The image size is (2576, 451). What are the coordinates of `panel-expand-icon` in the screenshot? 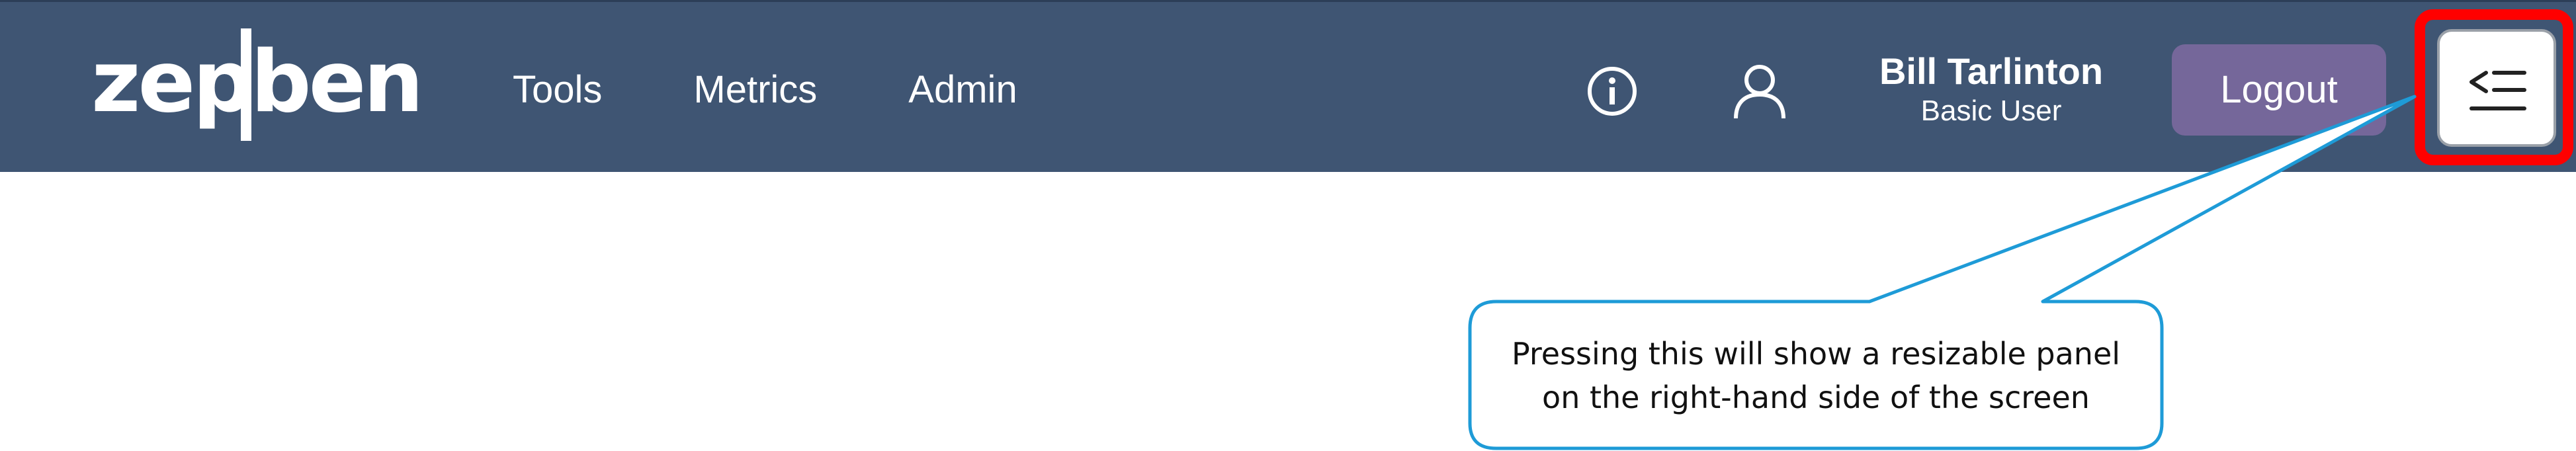 It's located at (2497, 90).